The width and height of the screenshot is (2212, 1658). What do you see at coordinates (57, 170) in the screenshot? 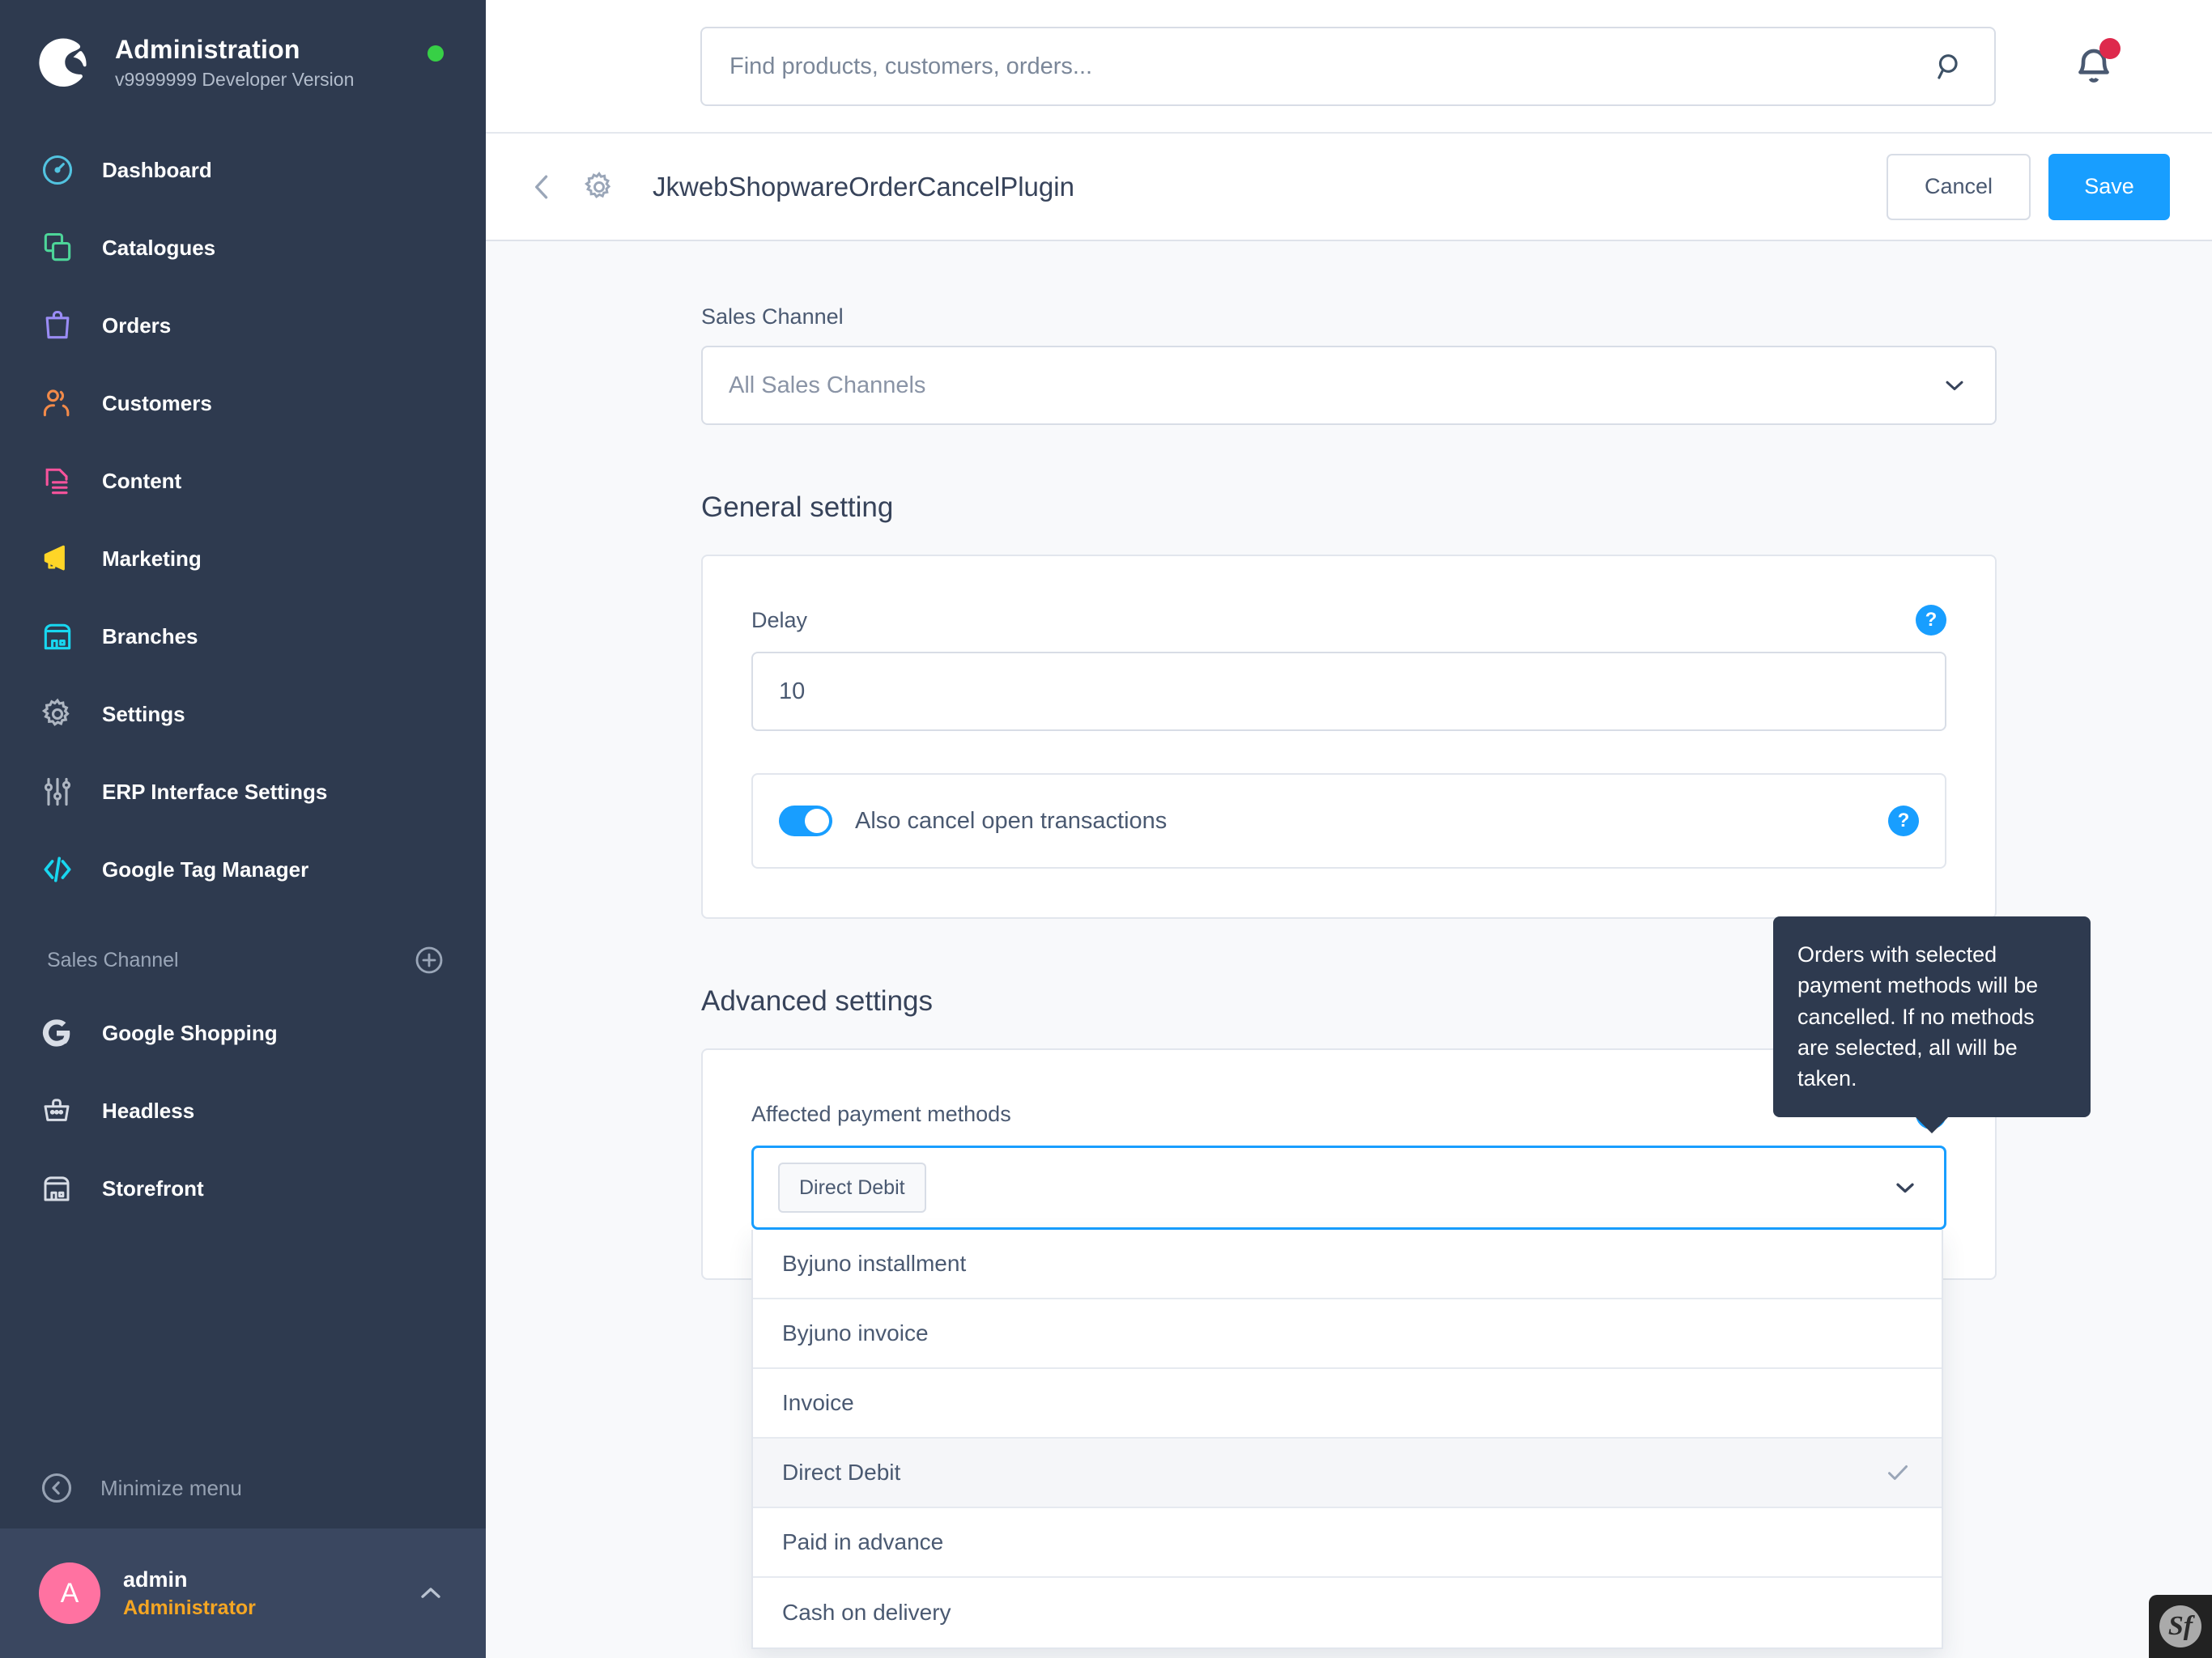
I see `gauge-icon` at bounding box center [57, 170].